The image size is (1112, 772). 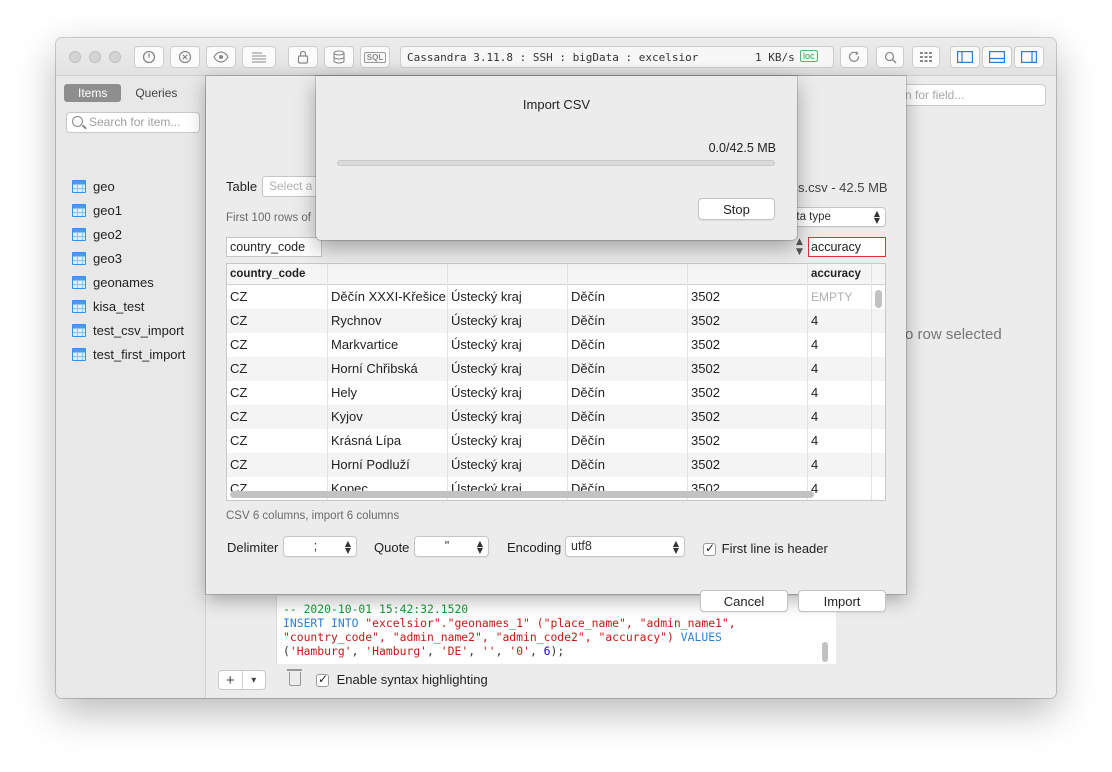 What do you see at coordinates (97, 234) in the screenshot?
I see `sidebar-item-geo2: geo2` at bounding box center [97, 234].